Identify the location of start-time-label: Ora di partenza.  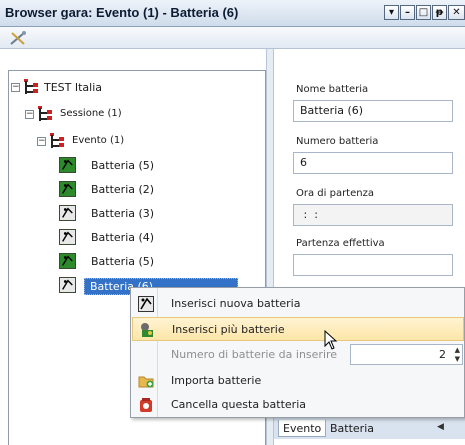
(335, 193).